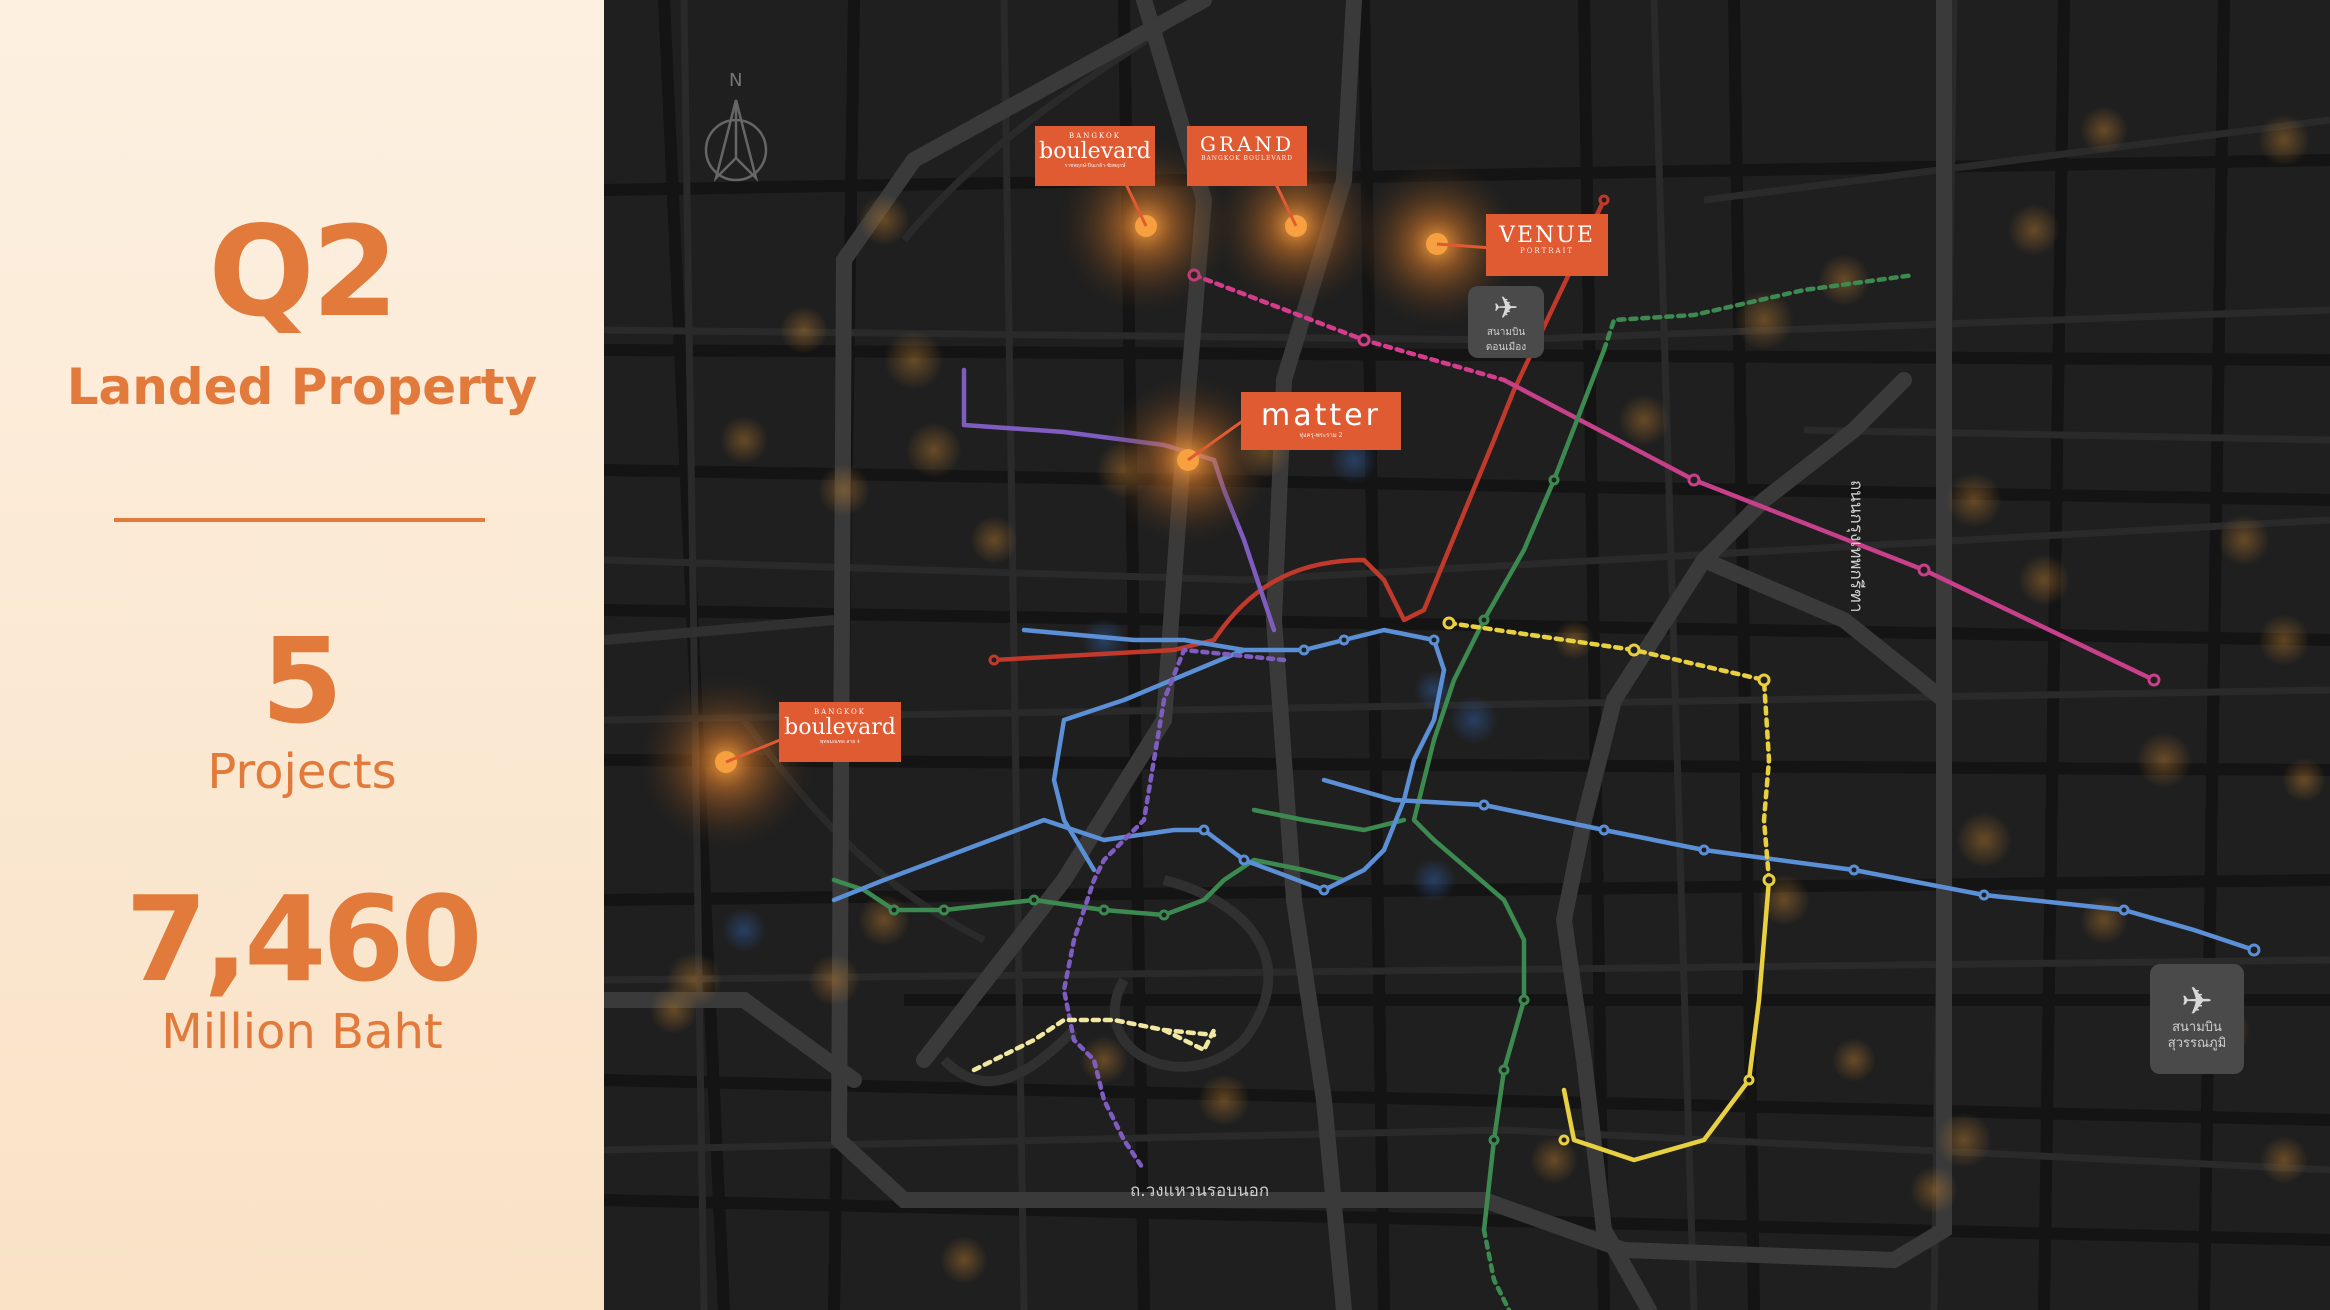  I want to click on project-sub: PORTRAIT, so click(1547, 251).